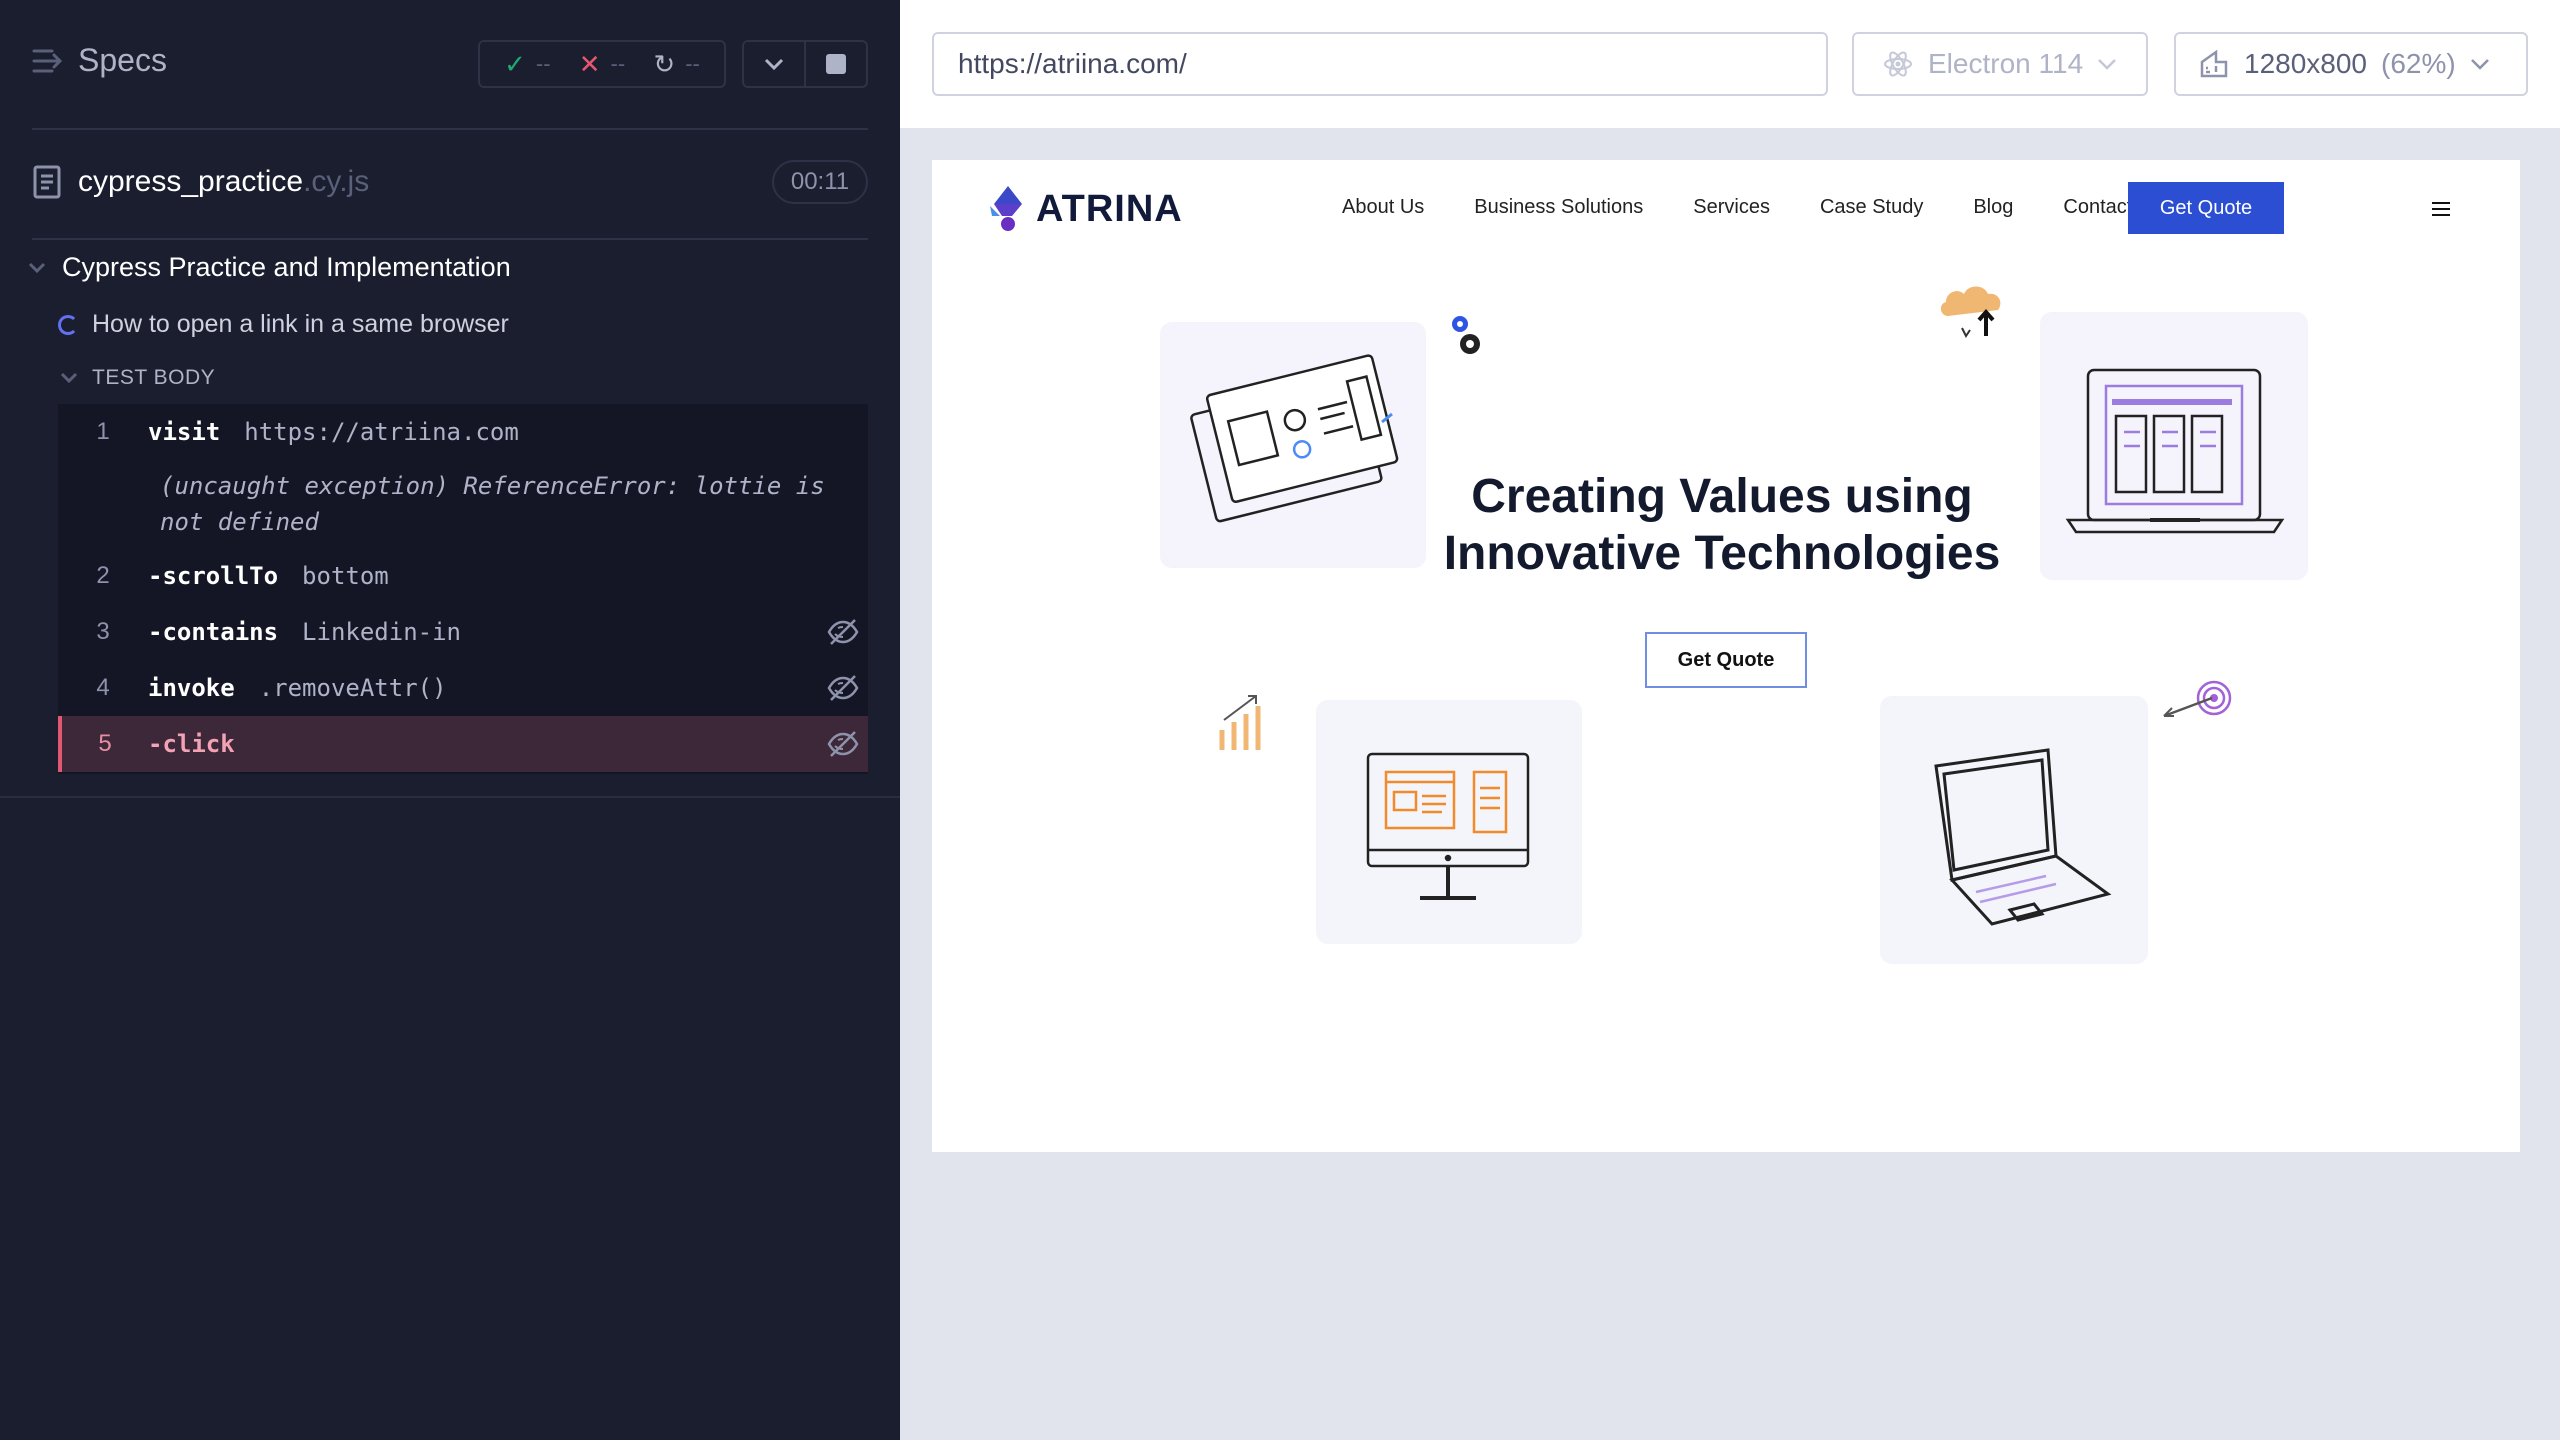 The width and height of the screenshot is (2560, 1440). I want to click on browser-name: Electron 114, so click(2006, 63).